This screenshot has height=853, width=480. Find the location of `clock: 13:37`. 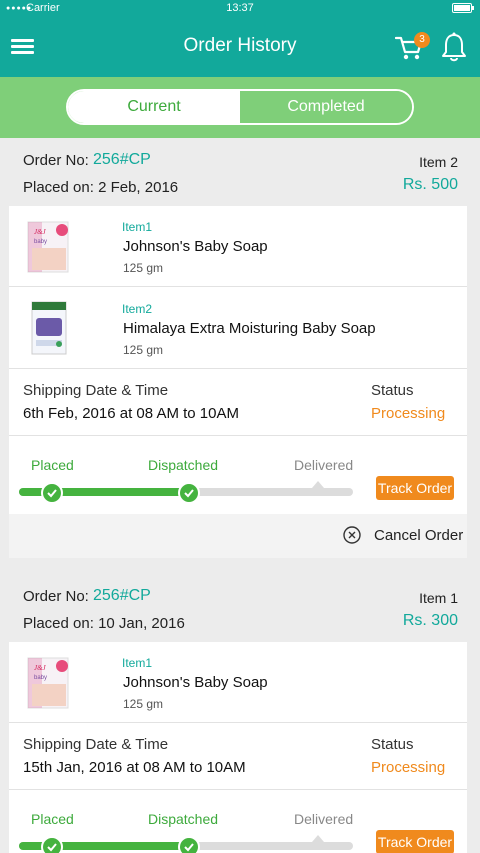

clock: 13:37 is located at coordinates (240, 8).